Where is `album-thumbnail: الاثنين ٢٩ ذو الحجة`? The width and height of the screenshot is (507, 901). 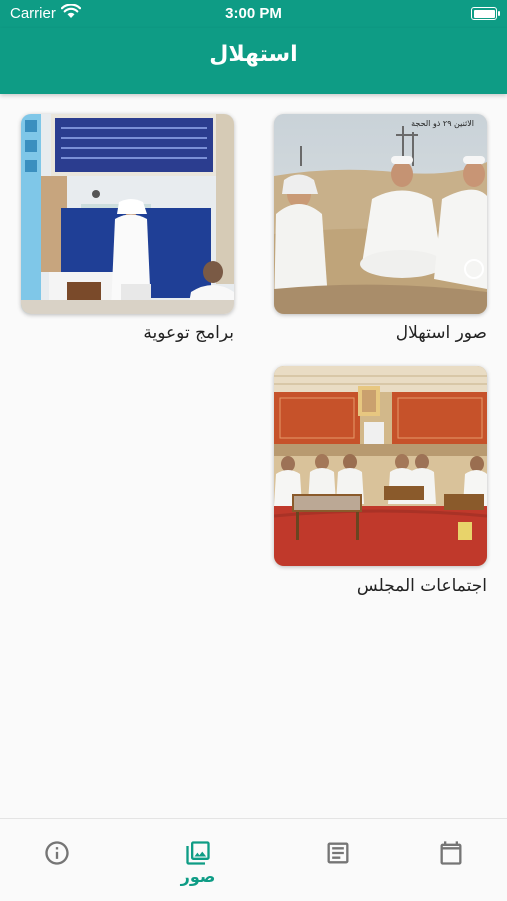
album-thumbnail: الاثنين ٢٩ ذو الحجة is located at coordinates (380, 214).